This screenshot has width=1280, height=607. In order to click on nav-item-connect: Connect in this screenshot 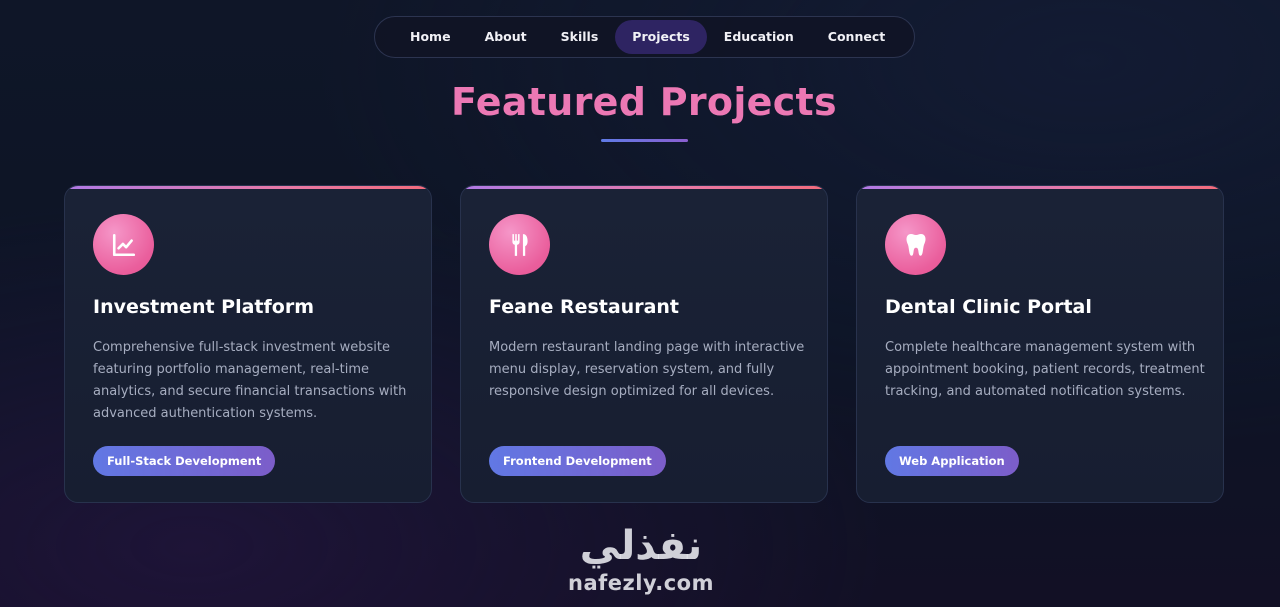, I will do `click(856, 37)`.